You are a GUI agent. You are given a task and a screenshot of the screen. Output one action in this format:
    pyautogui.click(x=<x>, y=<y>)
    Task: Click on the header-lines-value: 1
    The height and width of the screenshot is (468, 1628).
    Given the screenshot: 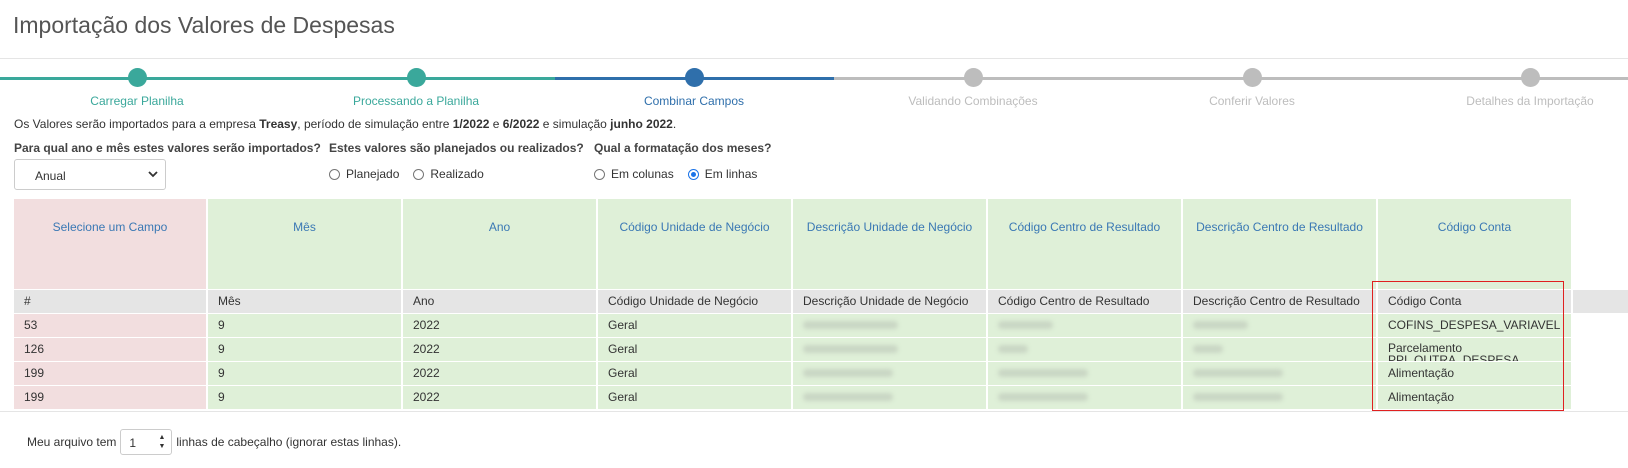 What is the action you would take?
    pyautogui.click(x=133, y=443)
    